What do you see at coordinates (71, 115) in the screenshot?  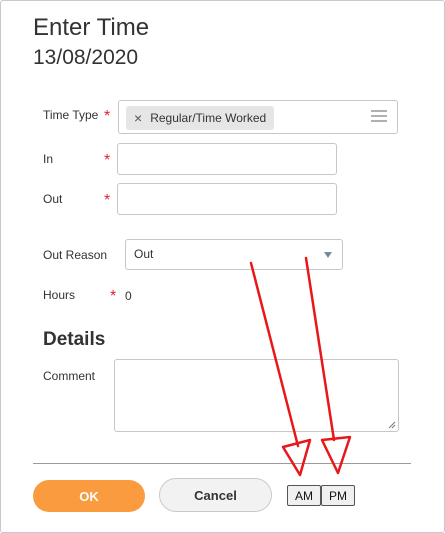 I see `time-type-label: Time Type` at bounding box center [71, 115].